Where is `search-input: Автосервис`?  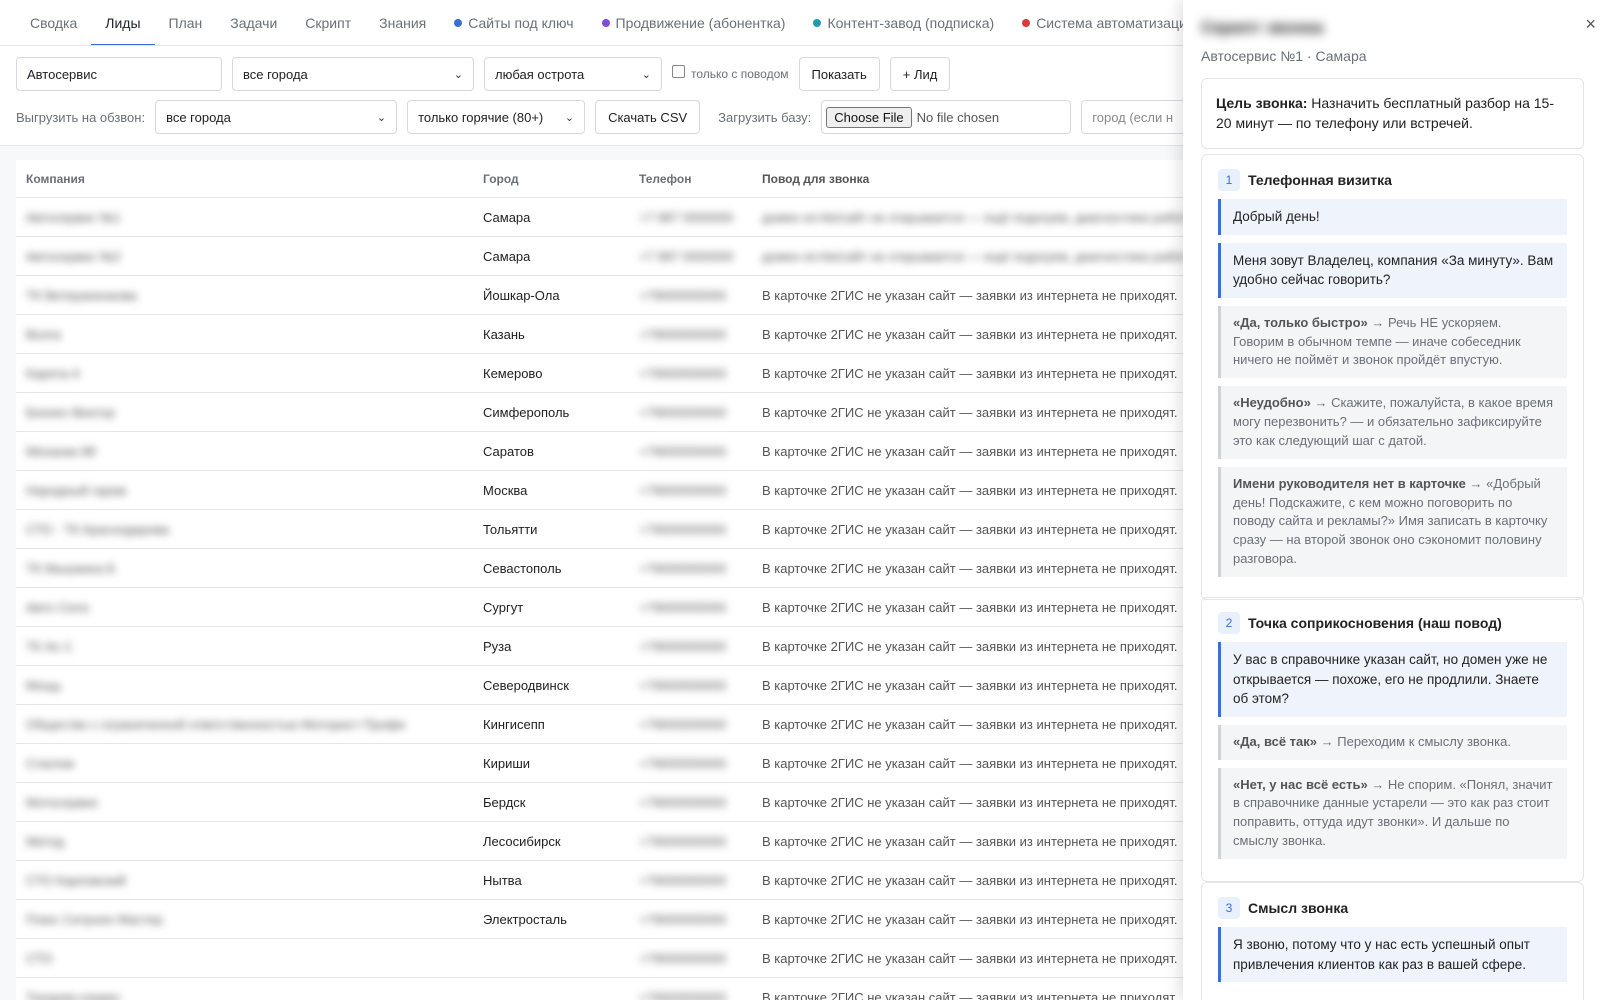 search-input: Автосервис is located at coordinates (119, 74).